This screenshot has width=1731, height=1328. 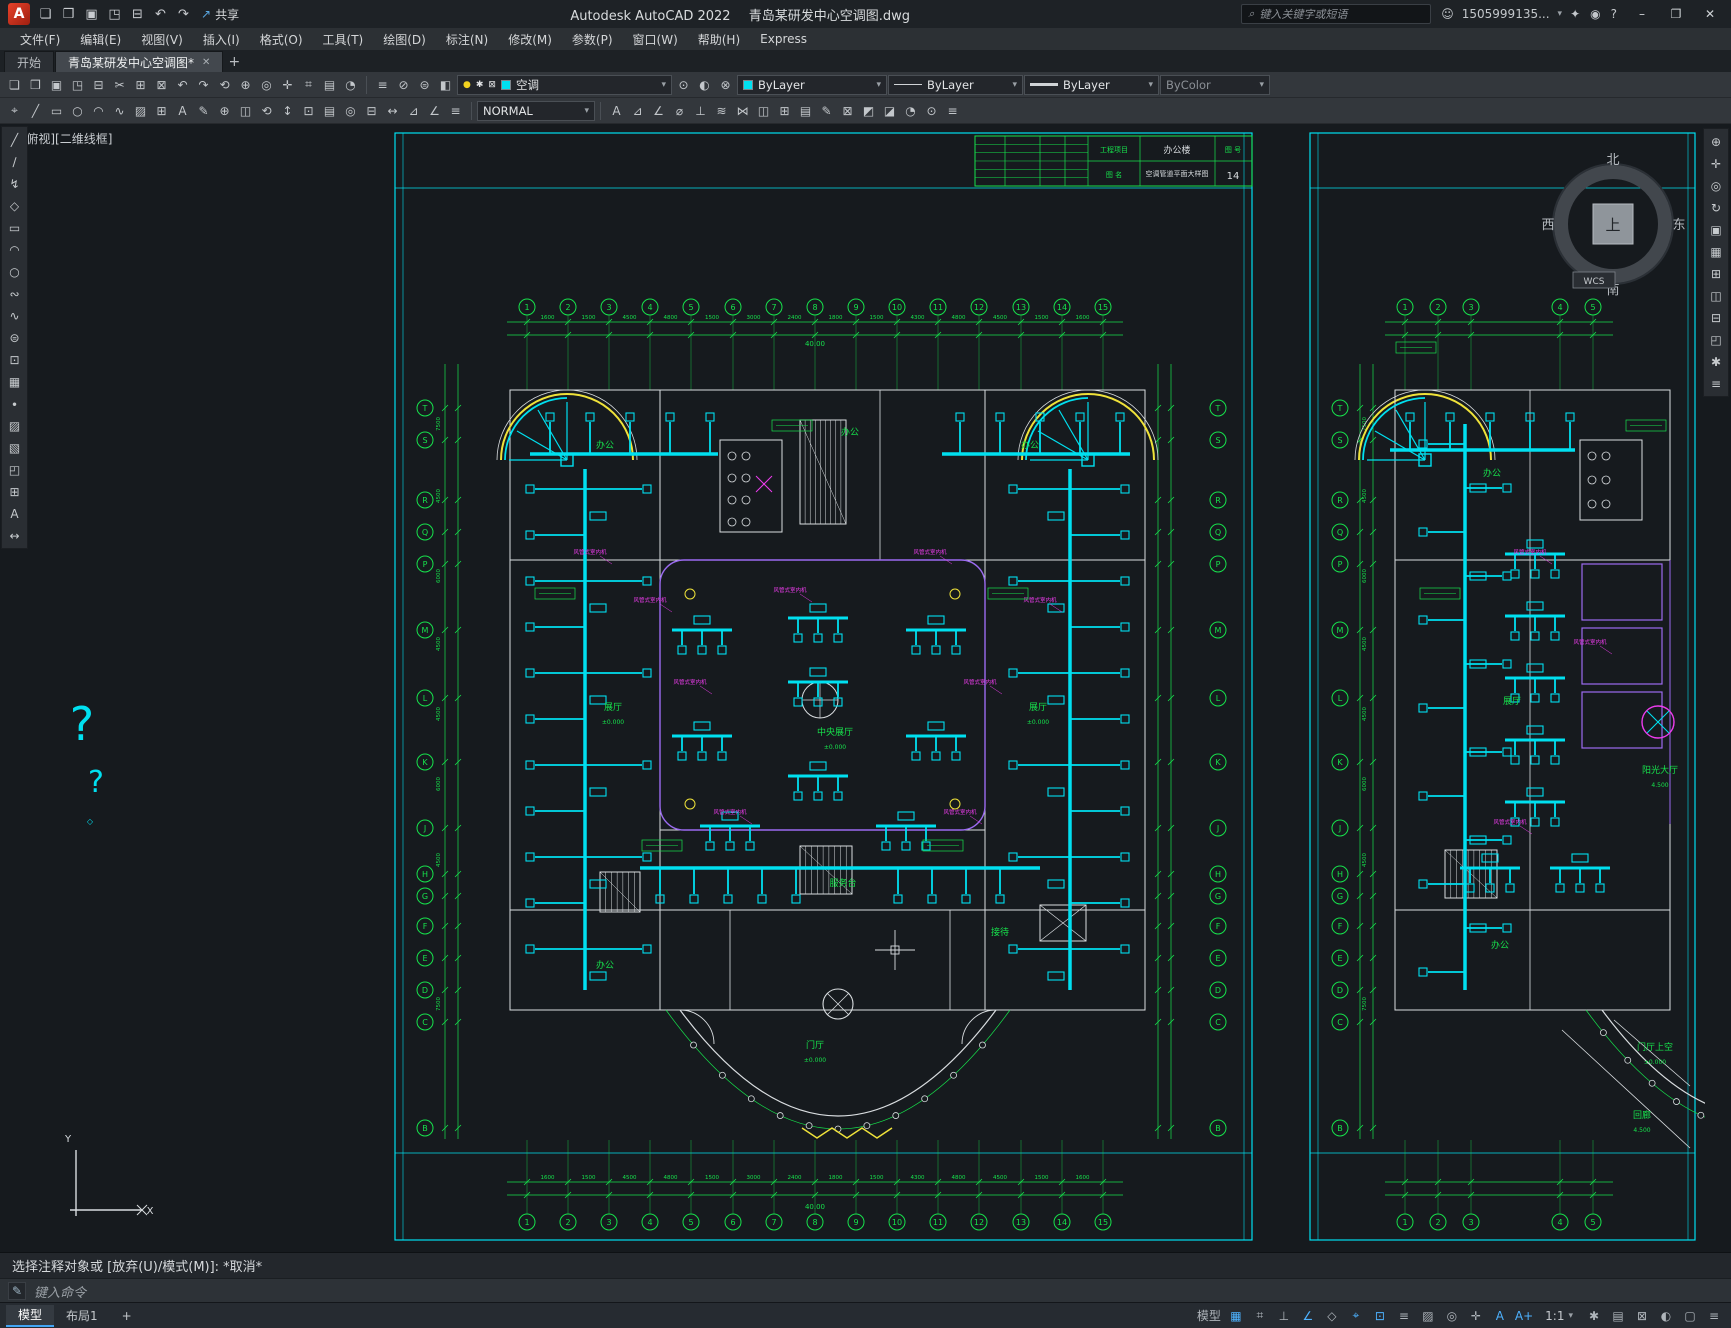 I want to click on line-tool-icon: ╱, so click(x=15, y=139).